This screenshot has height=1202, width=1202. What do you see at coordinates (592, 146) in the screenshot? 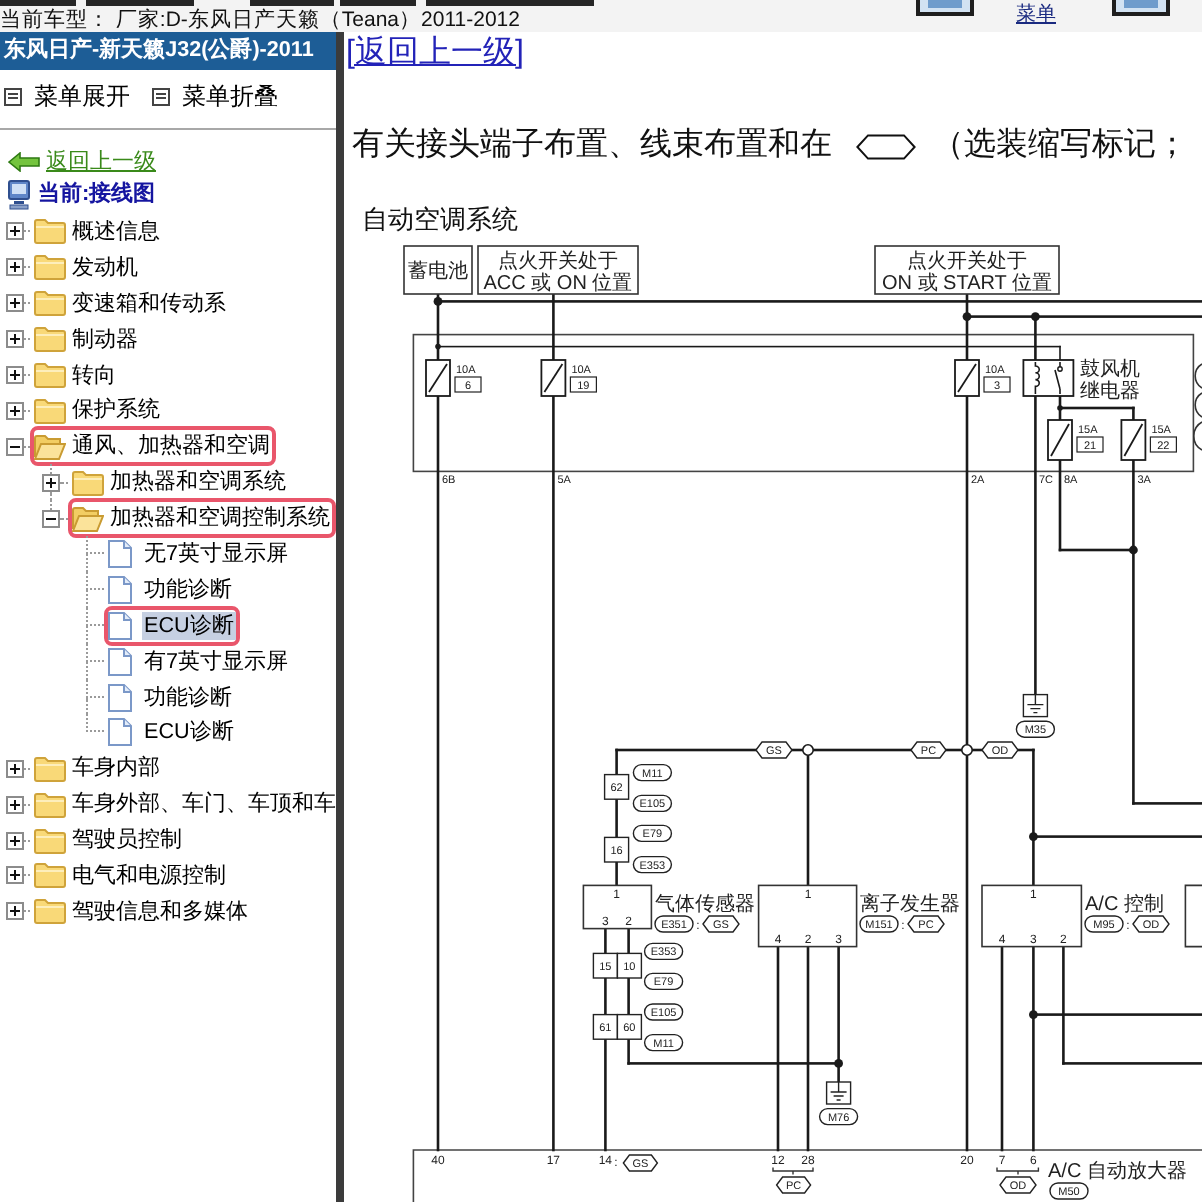
I see `note-text: 有关接头端子布置、线束布置和在` at bounding box center [592, 146].